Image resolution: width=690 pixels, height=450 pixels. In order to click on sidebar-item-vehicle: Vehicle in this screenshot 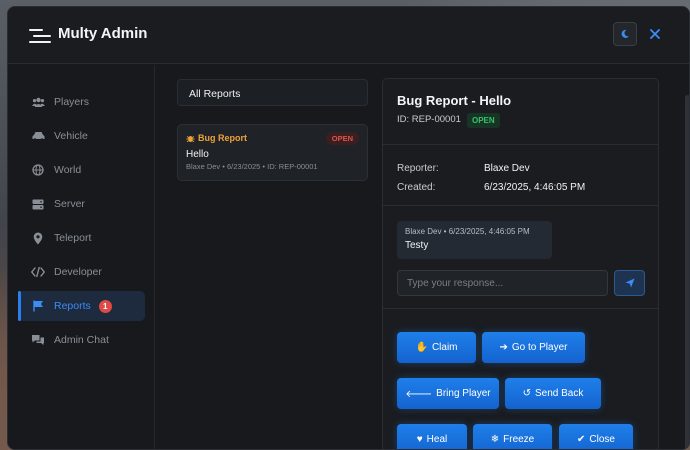, I will do `click(81, 136)`.